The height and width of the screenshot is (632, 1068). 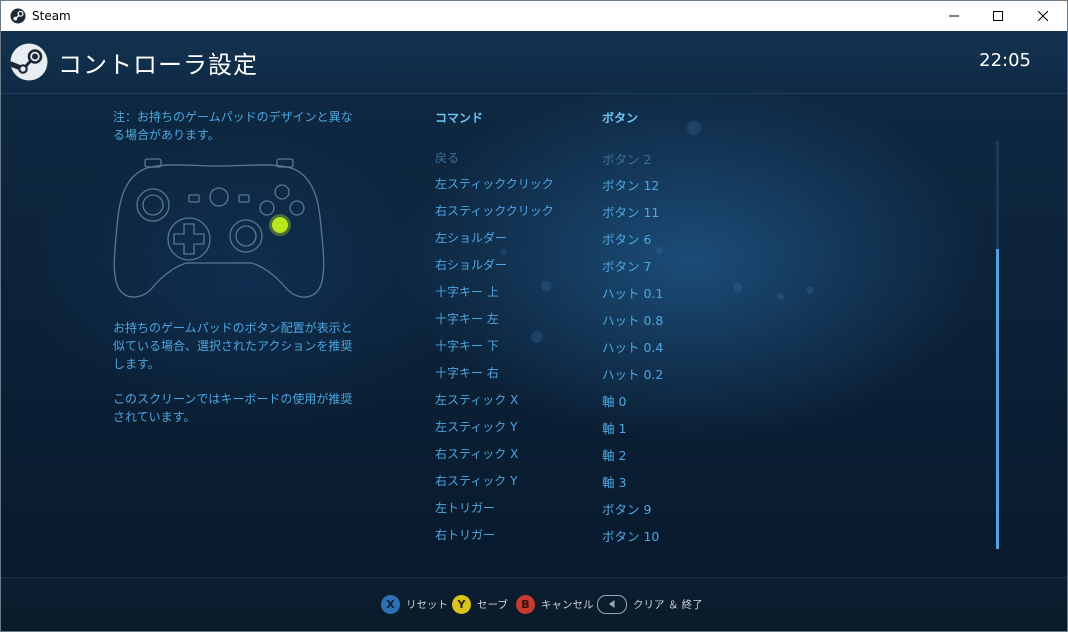 I want to click on title-bar: Steam, so click(x=534, y=16).